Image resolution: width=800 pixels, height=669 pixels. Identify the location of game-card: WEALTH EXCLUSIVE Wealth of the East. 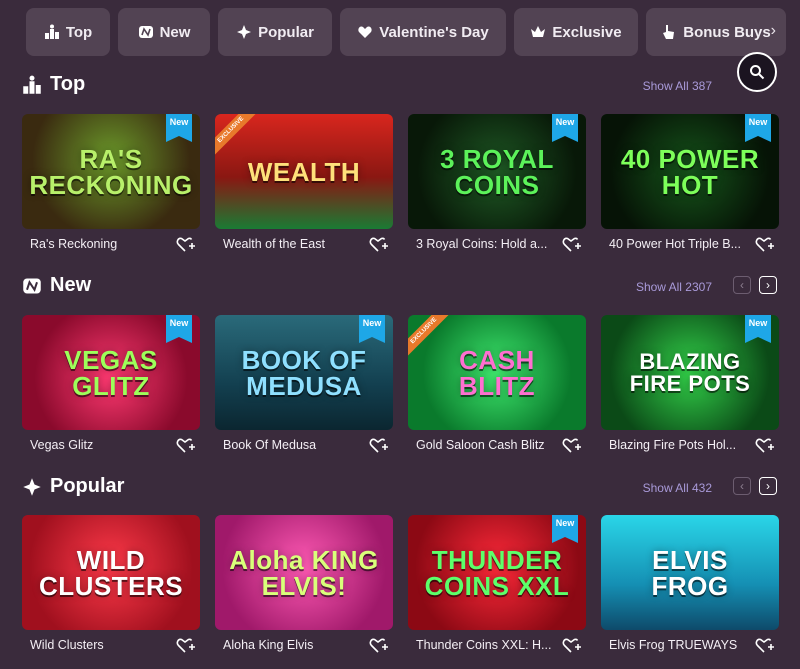
(304, 186).